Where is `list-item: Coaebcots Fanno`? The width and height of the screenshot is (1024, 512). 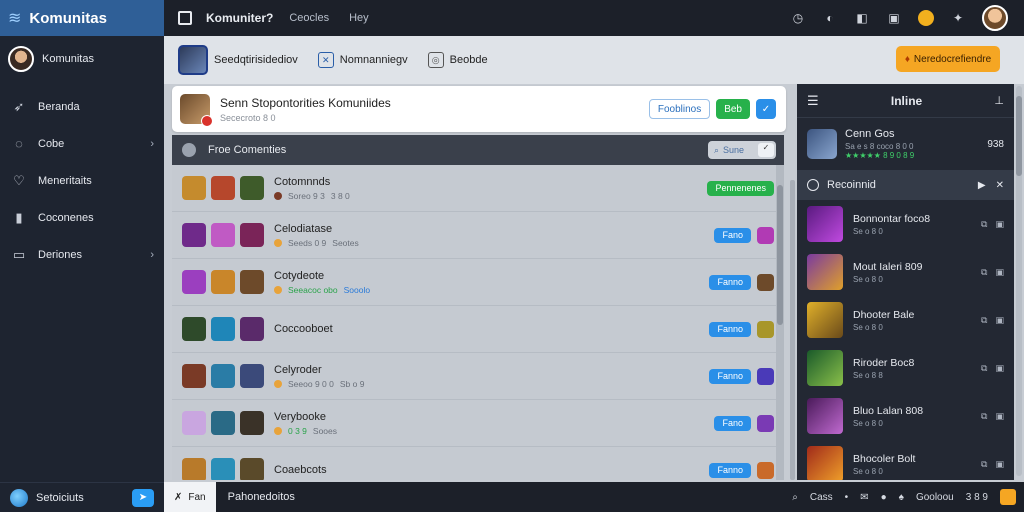 list-item: Coaebcots Fanno is located at coordinates (478, 463).